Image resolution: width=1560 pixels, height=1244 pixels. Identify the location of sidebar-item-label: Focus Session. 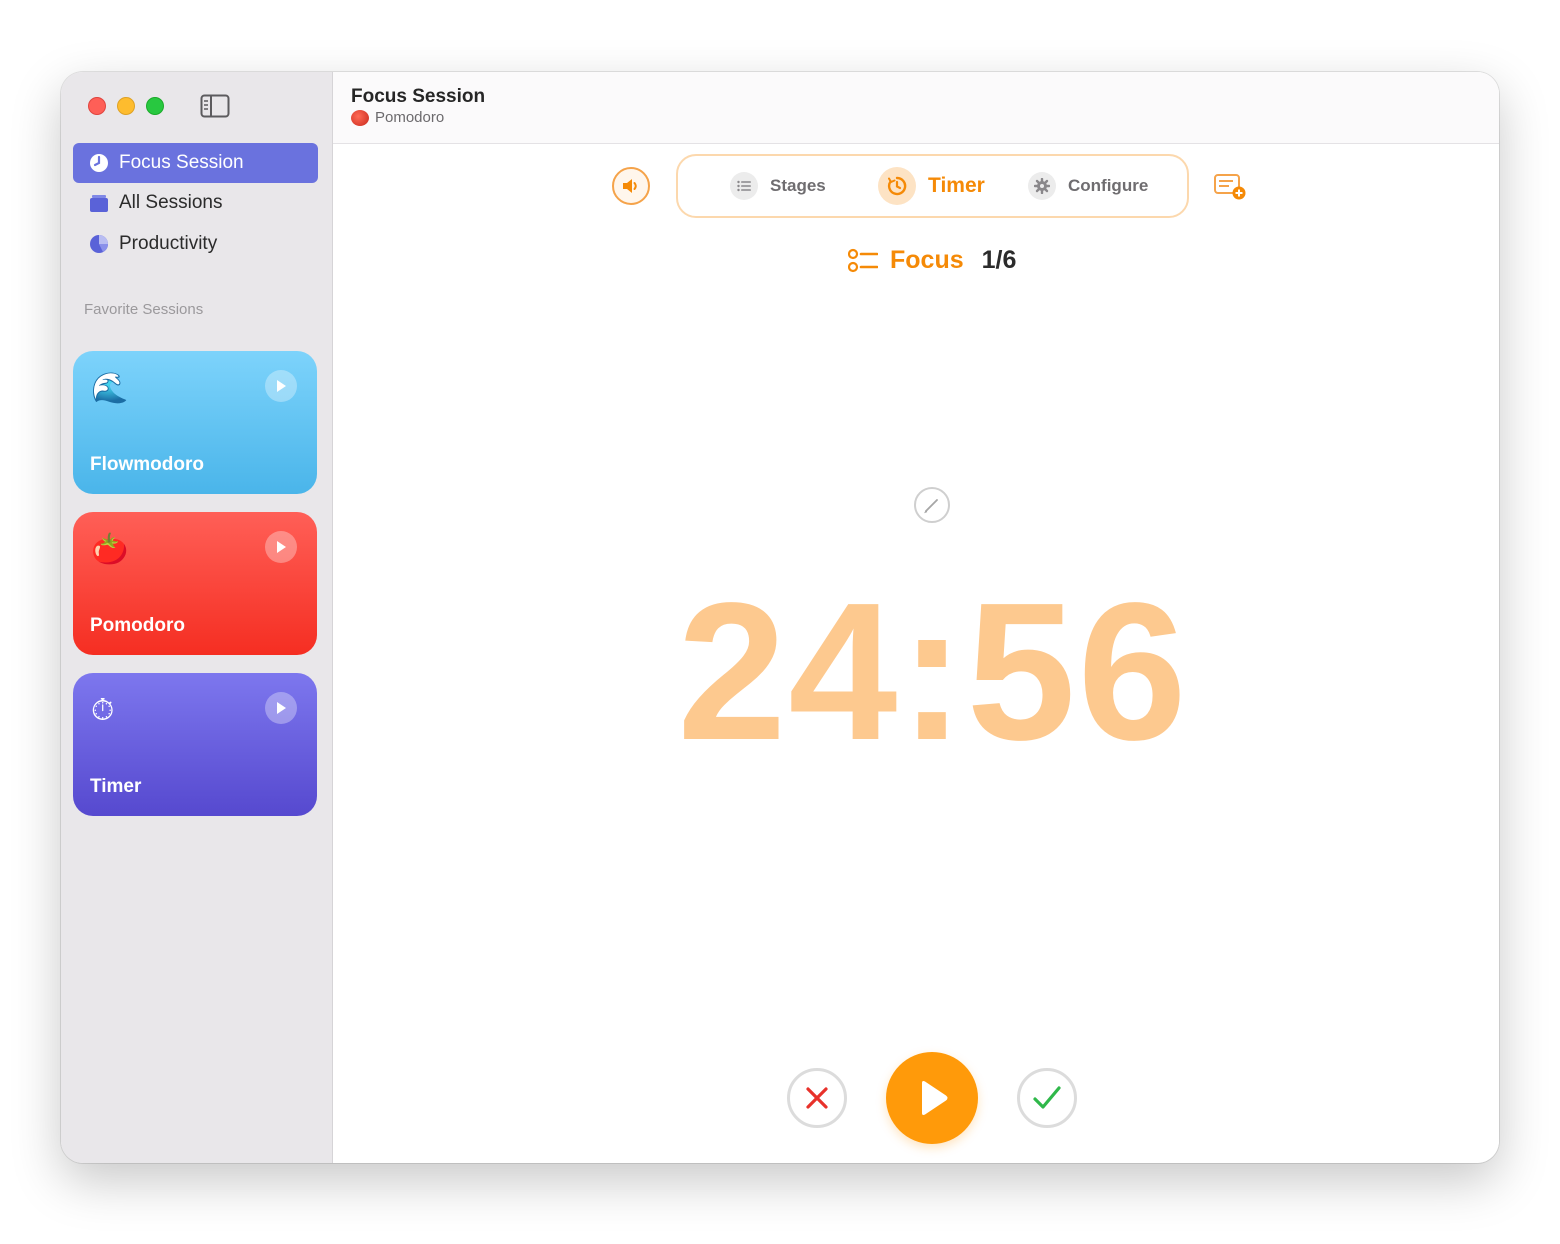
(181, 162).